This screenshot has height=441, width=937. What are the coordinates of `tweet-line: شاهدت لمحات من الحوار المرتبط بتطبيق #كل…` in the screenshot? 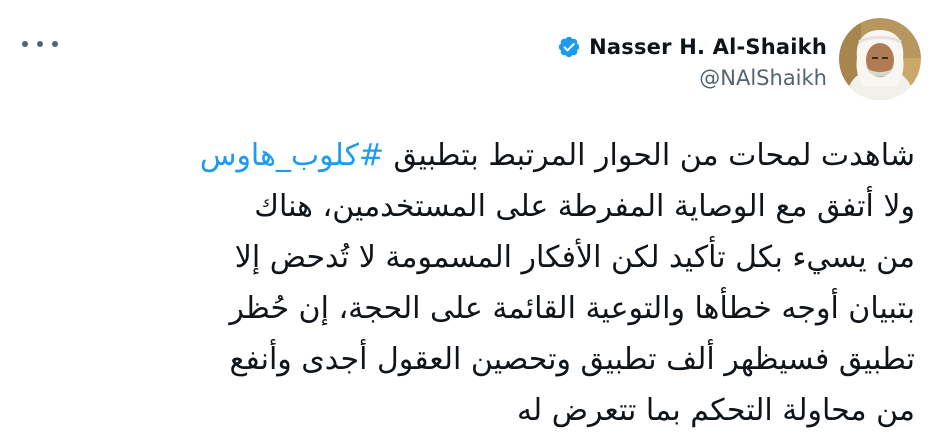 It's located at (467, 155).